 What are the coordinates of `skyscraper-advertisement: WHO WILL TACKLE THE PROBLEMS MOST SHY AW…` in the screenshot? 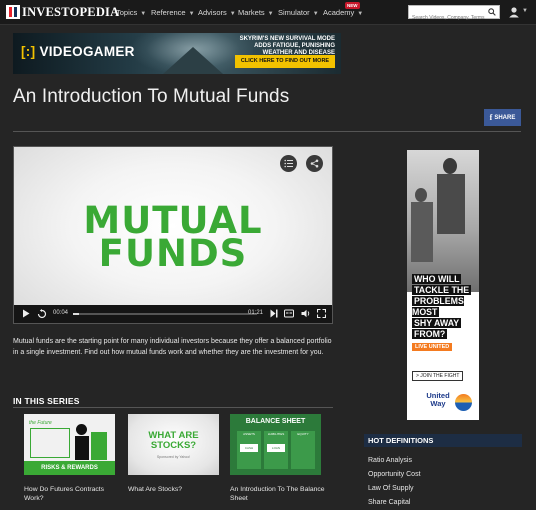 It's located at (443, 285).